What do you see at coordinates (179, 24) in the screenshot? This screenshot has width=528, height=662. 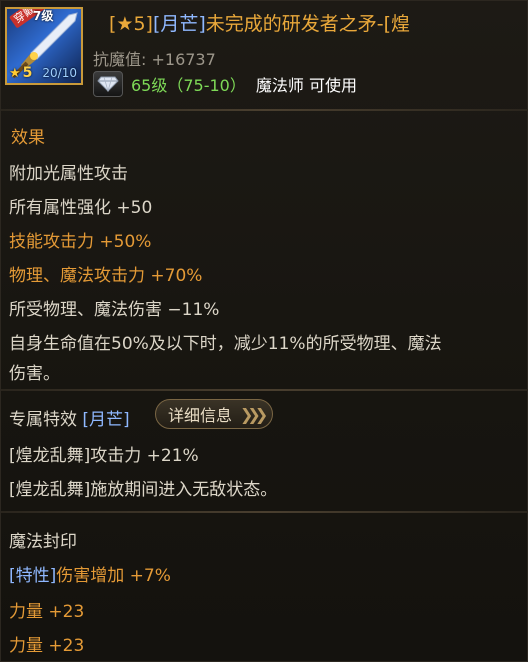 I see `item-mark-tag: [月芒]` at bounding box center [179, 24].